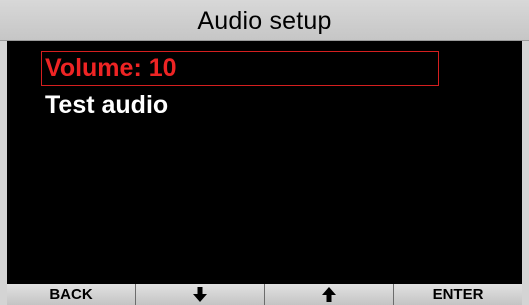 The image size is (529, 305). I want to click on up-button, so click(329, 294).